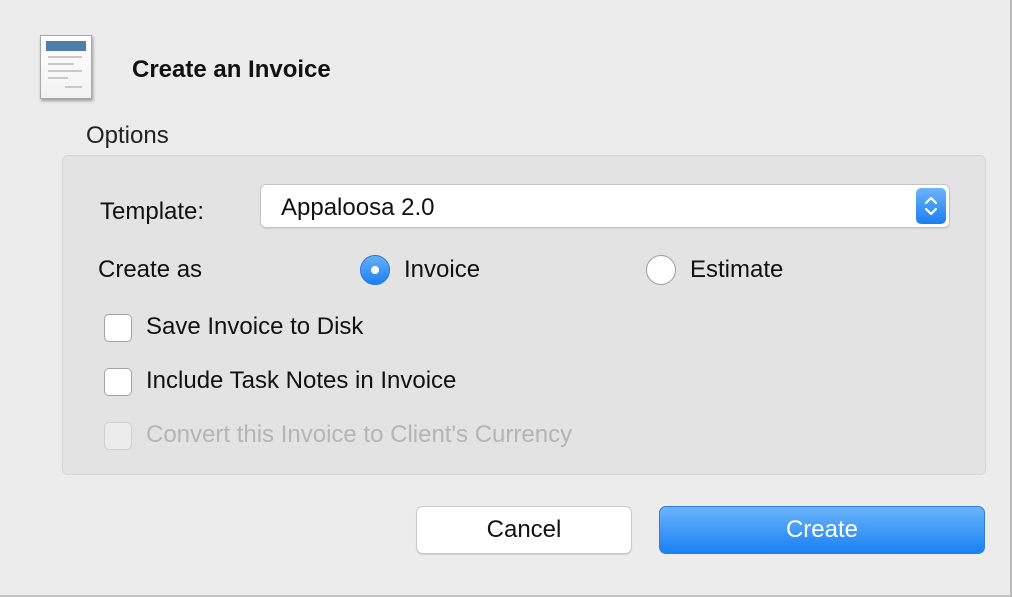  What do you see at coordinates (152, 211) in the screenshot?
I see `template-label: Template:` at bounding box center [152, 211].